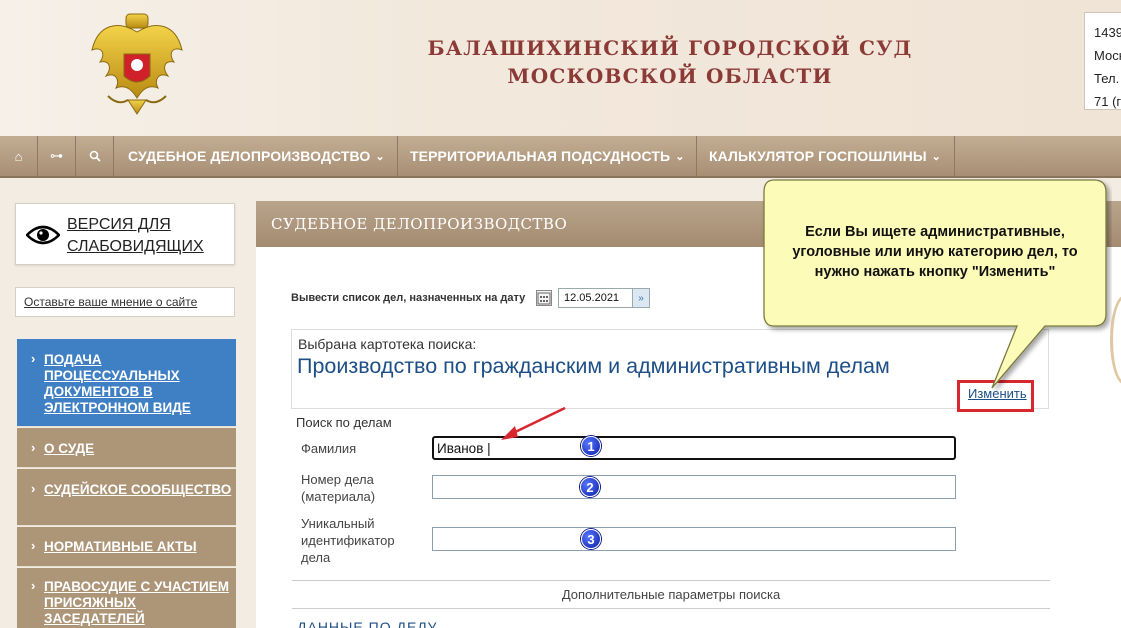  I want to click on case-number-label: Номер дела (материала), so click(338, 488).